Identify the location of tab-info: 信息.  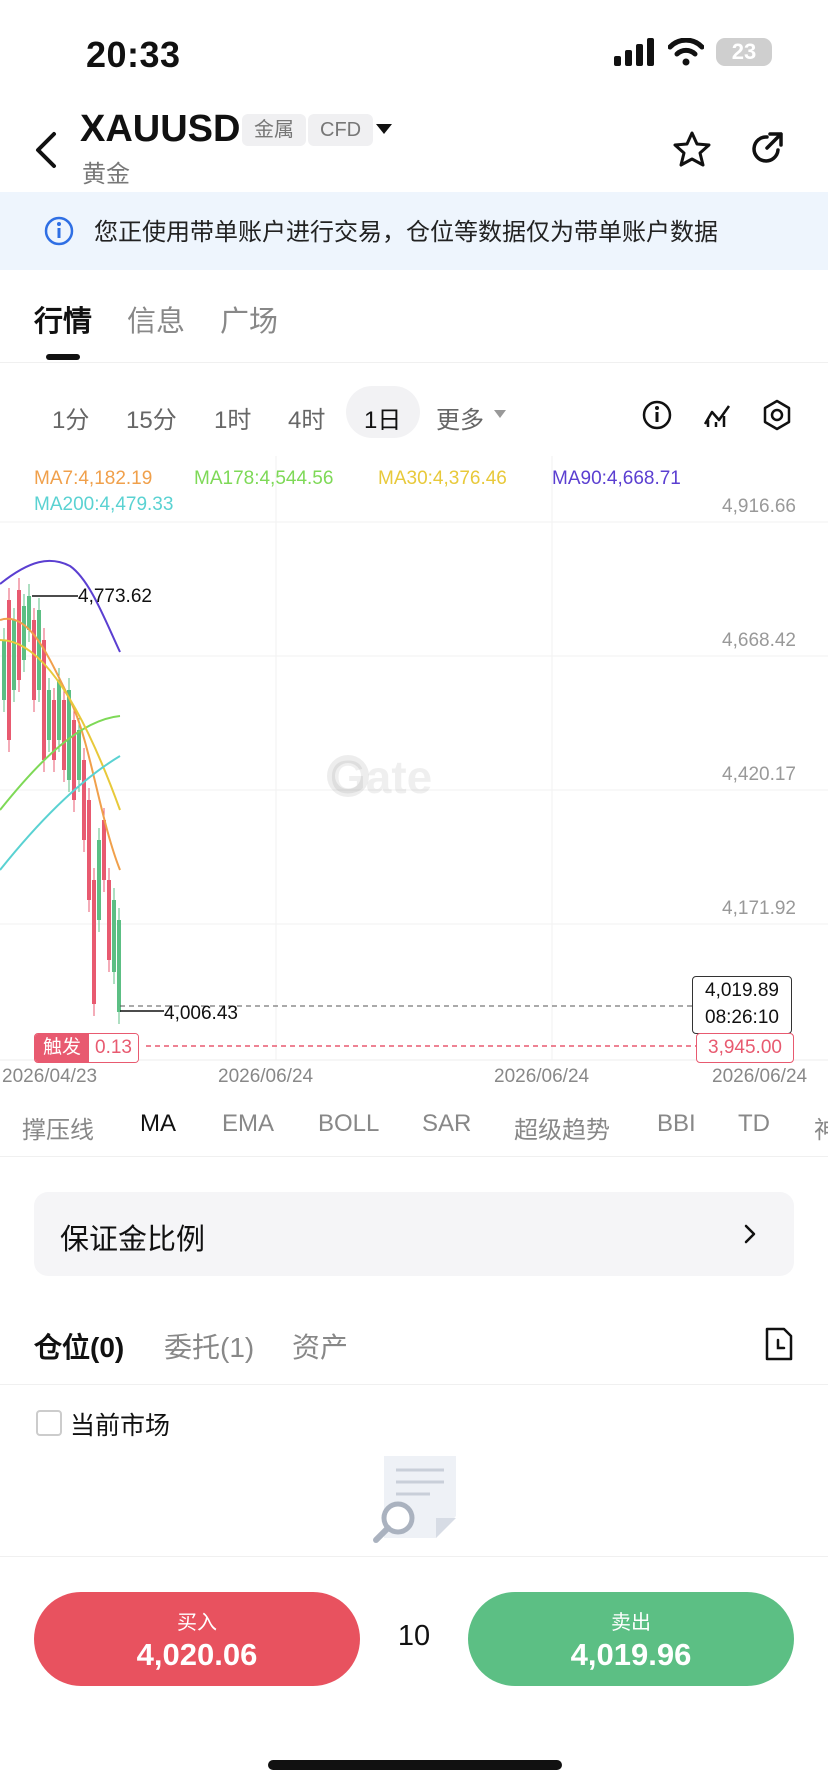
(156, 319).